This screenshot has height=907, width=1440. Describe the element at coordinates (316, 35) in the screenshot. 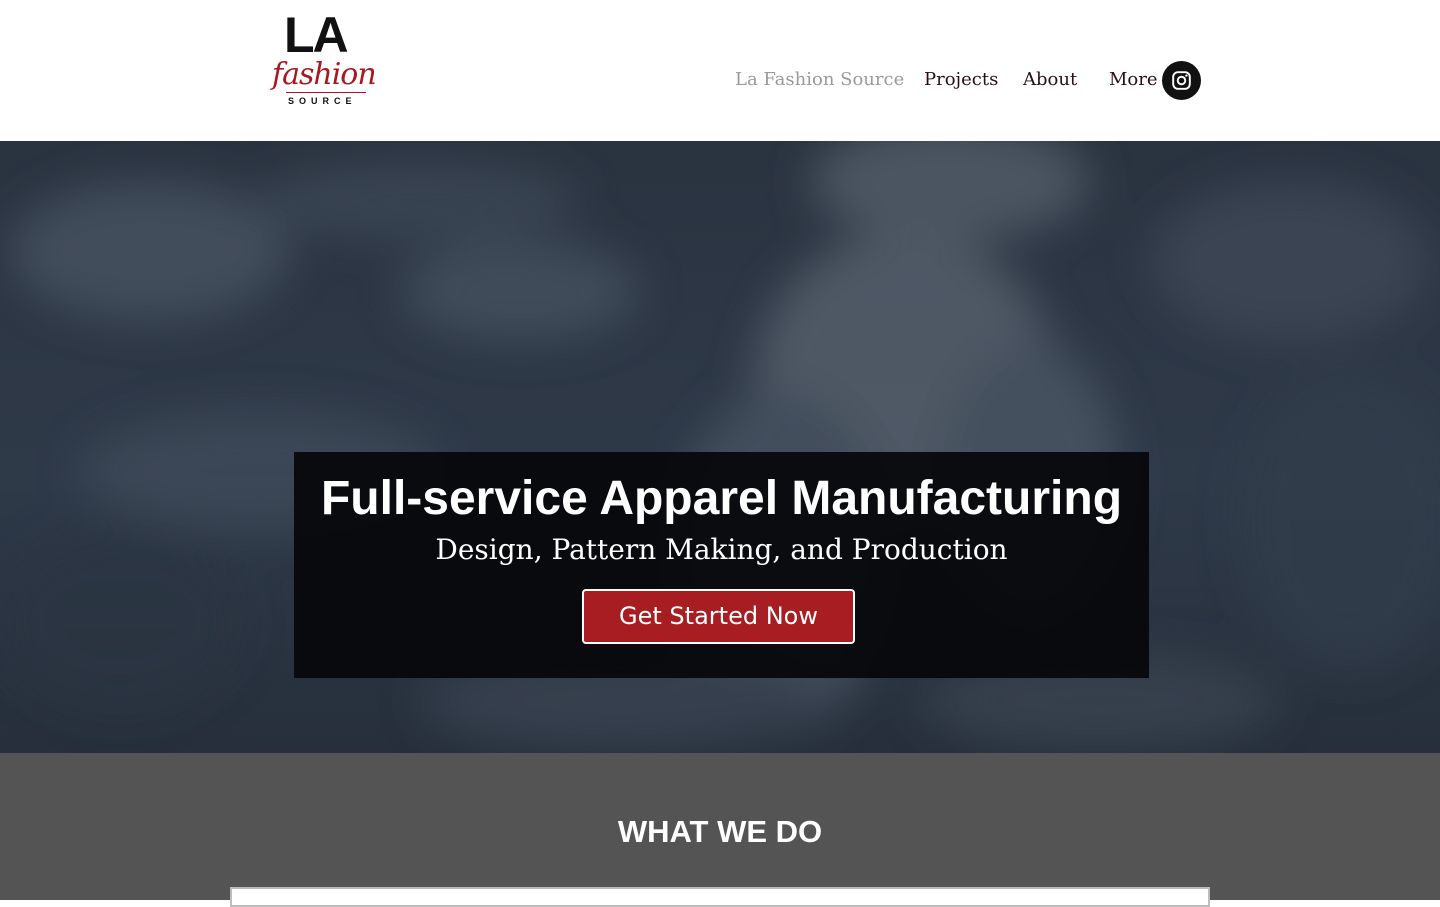

I see `logo-la-text: LA` at that location.